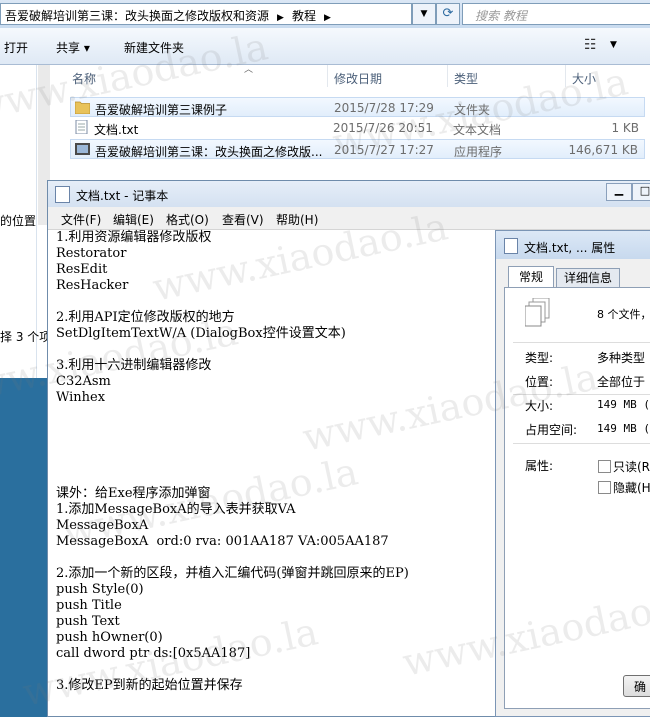 Image resolution: width=650 pixels, height=717 pixels. I want to click on breadcrumb-item: 吾爱破解培训第三课：改头换面之修改版权和资源, so click(137, 16).